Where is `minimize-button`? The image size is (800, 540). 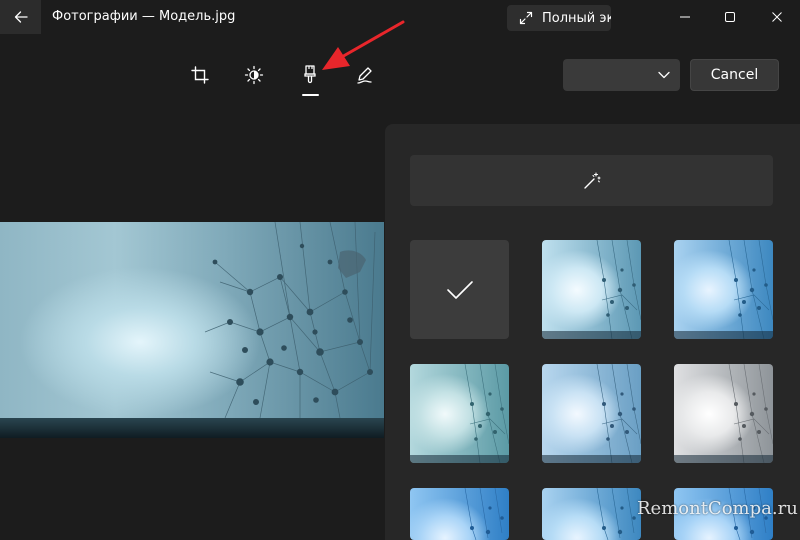
minimize-button is located at coordinates (685, 17).